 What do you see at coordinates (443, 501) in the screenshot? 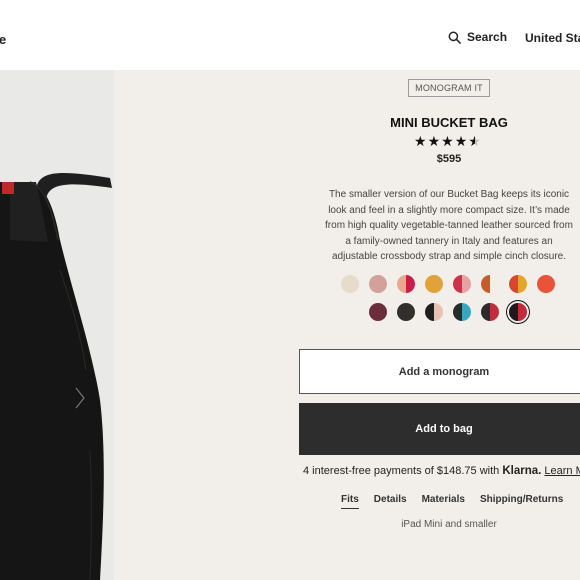
I see `tab-materials: Materials` at bounding box center [443, 501].